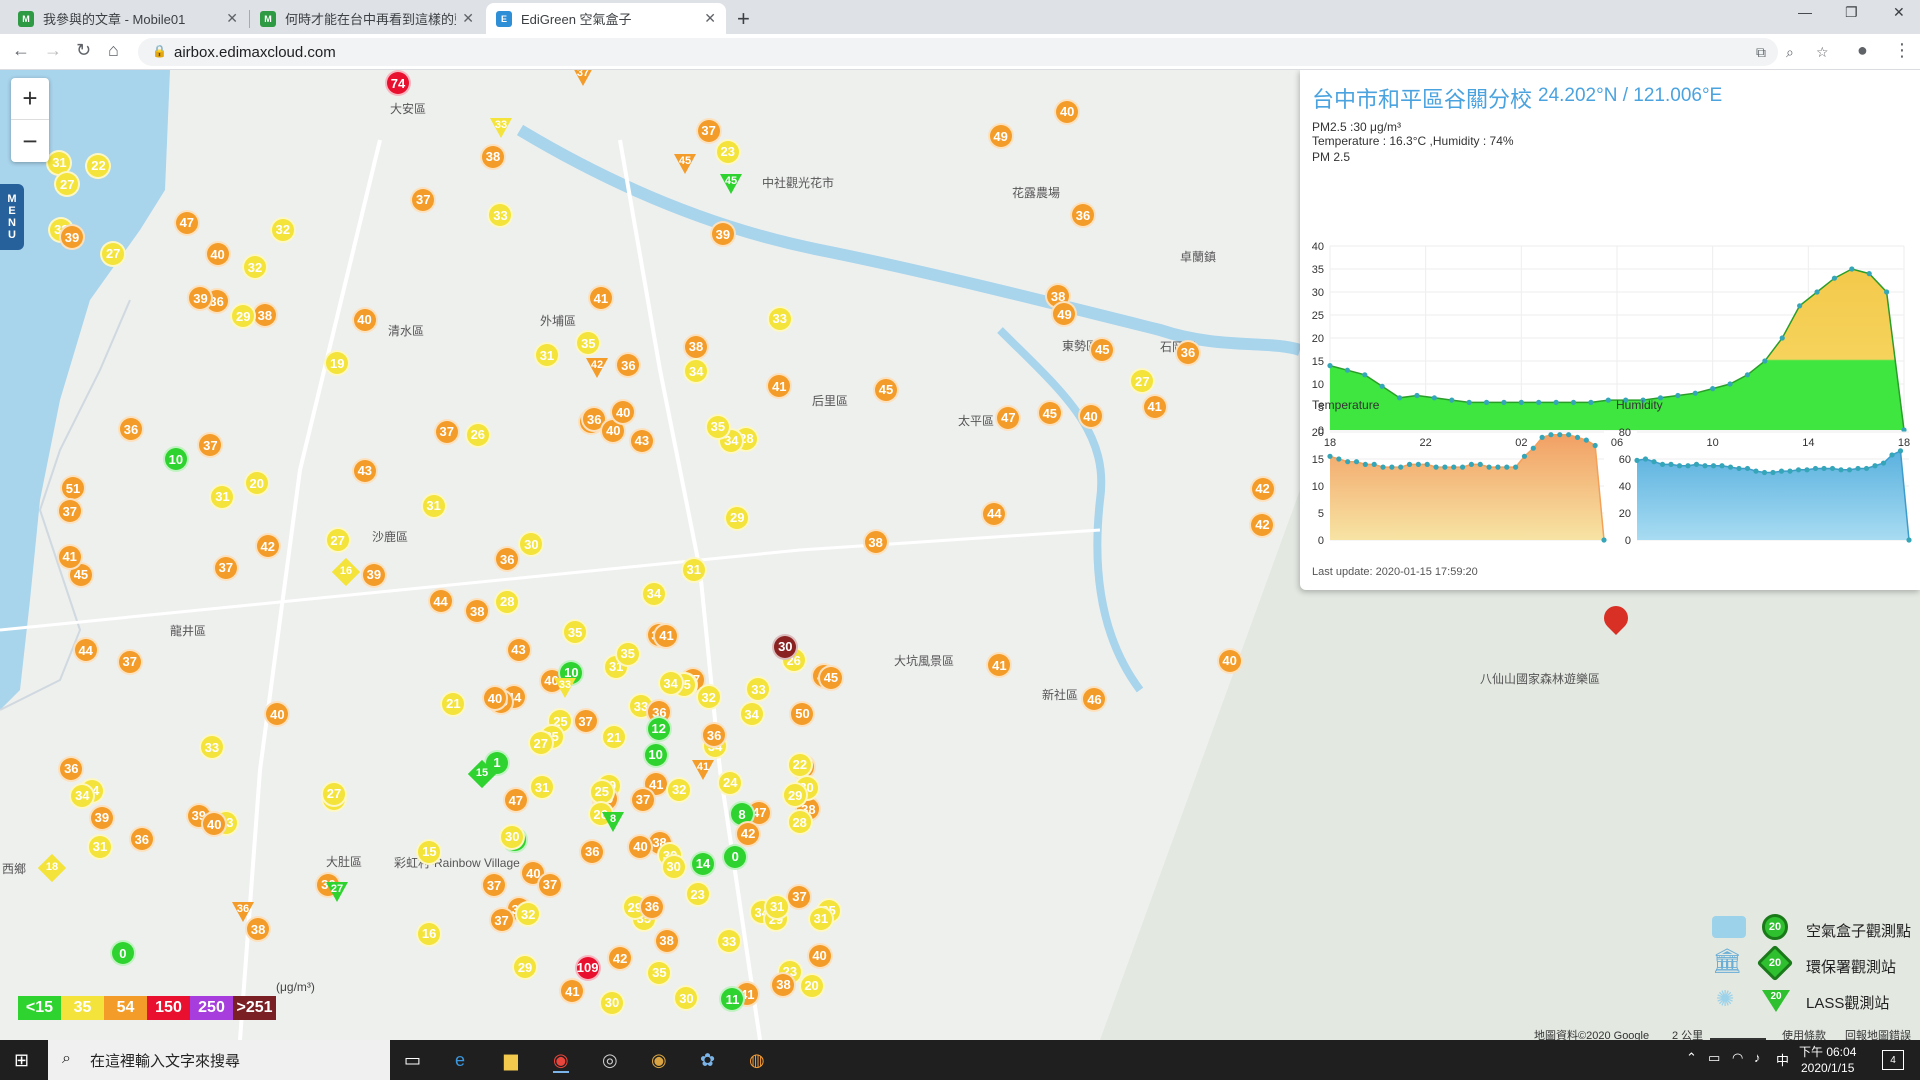 This screenshot has height=1080, width=1920. I want to click on battery-icon: ▭, so click(1714, 1058).